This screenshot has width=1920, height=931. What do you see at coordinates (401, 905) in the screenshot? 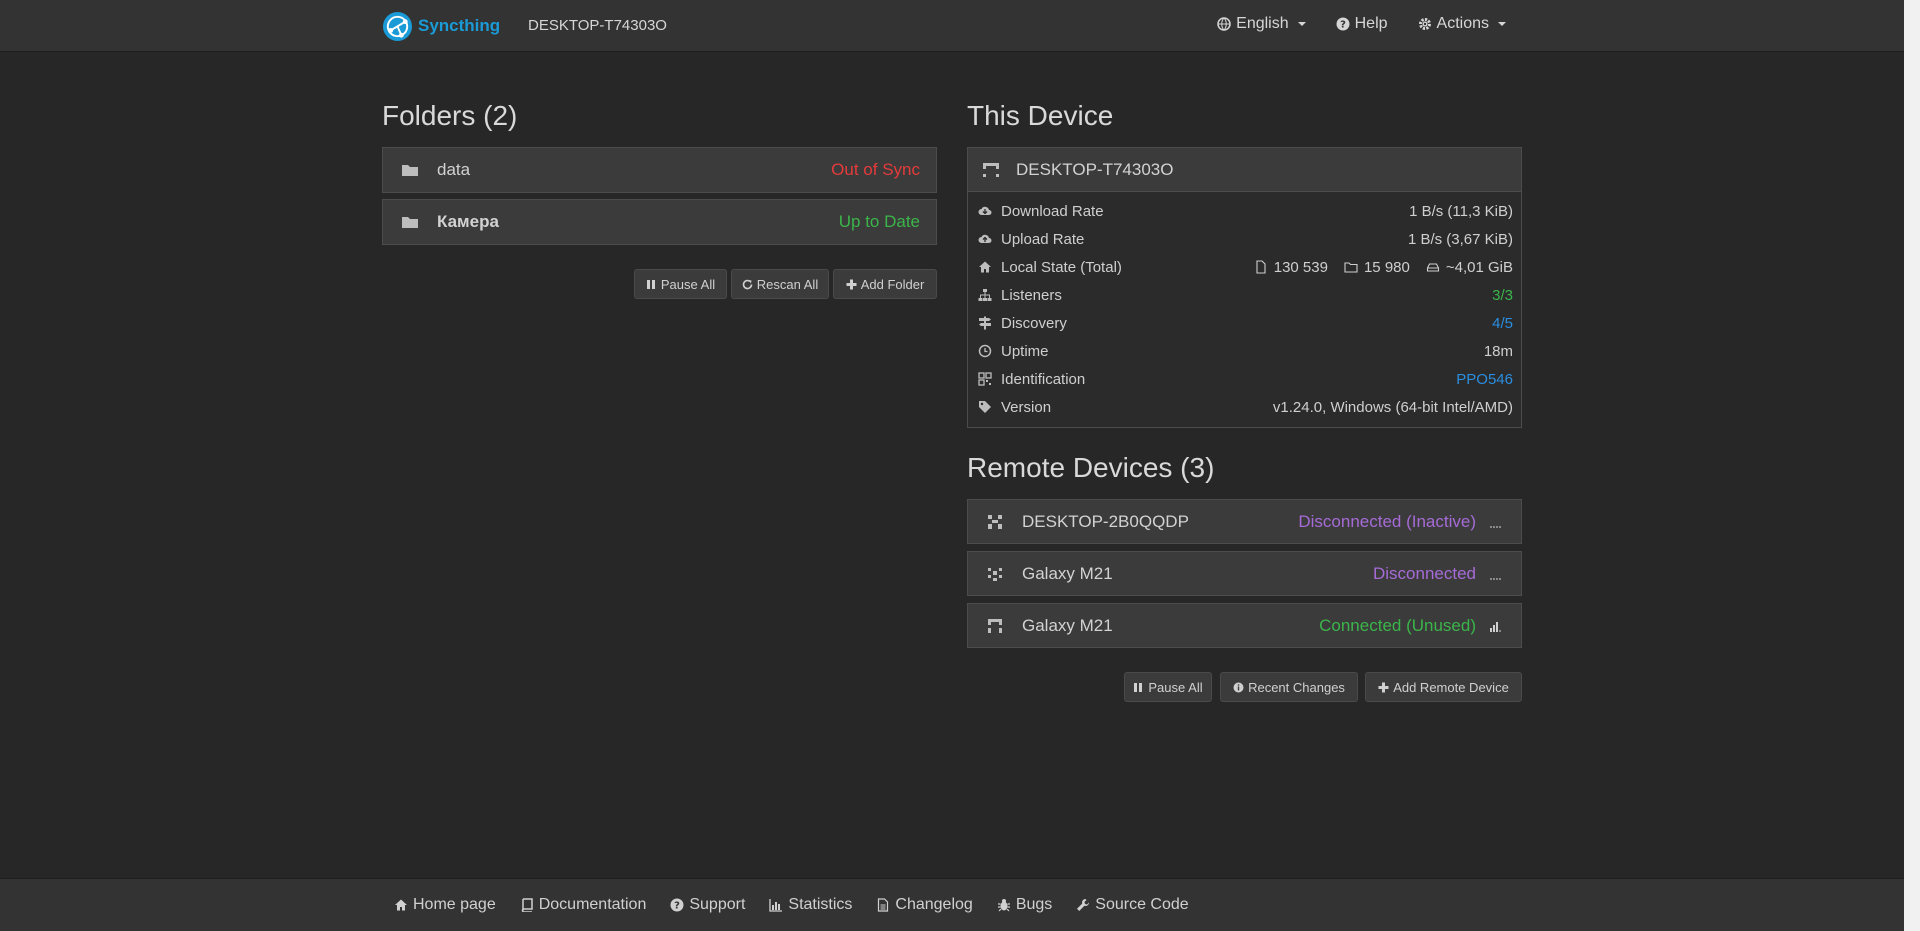
I see `home-icon` at bounding box center [401, 905].